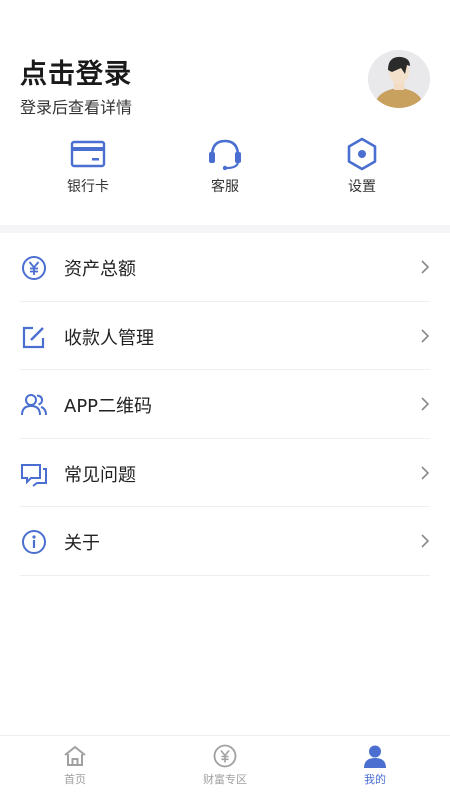 The image size is (450, 800). Describe the element at coordinates (75, 779) in the screenshot. I see `tab-label: 首页` at that location.